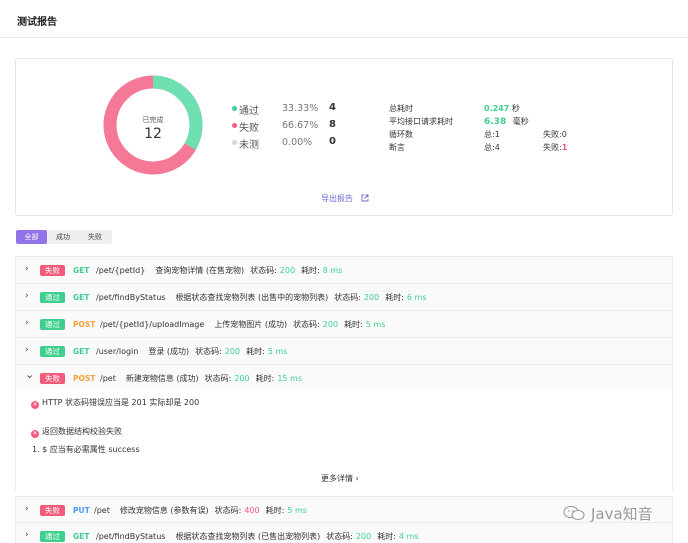 The image size is (688, 543). Describe the element at coordinates (31, 237) in the screenshot. I see `tab-all: 全部` at that location.